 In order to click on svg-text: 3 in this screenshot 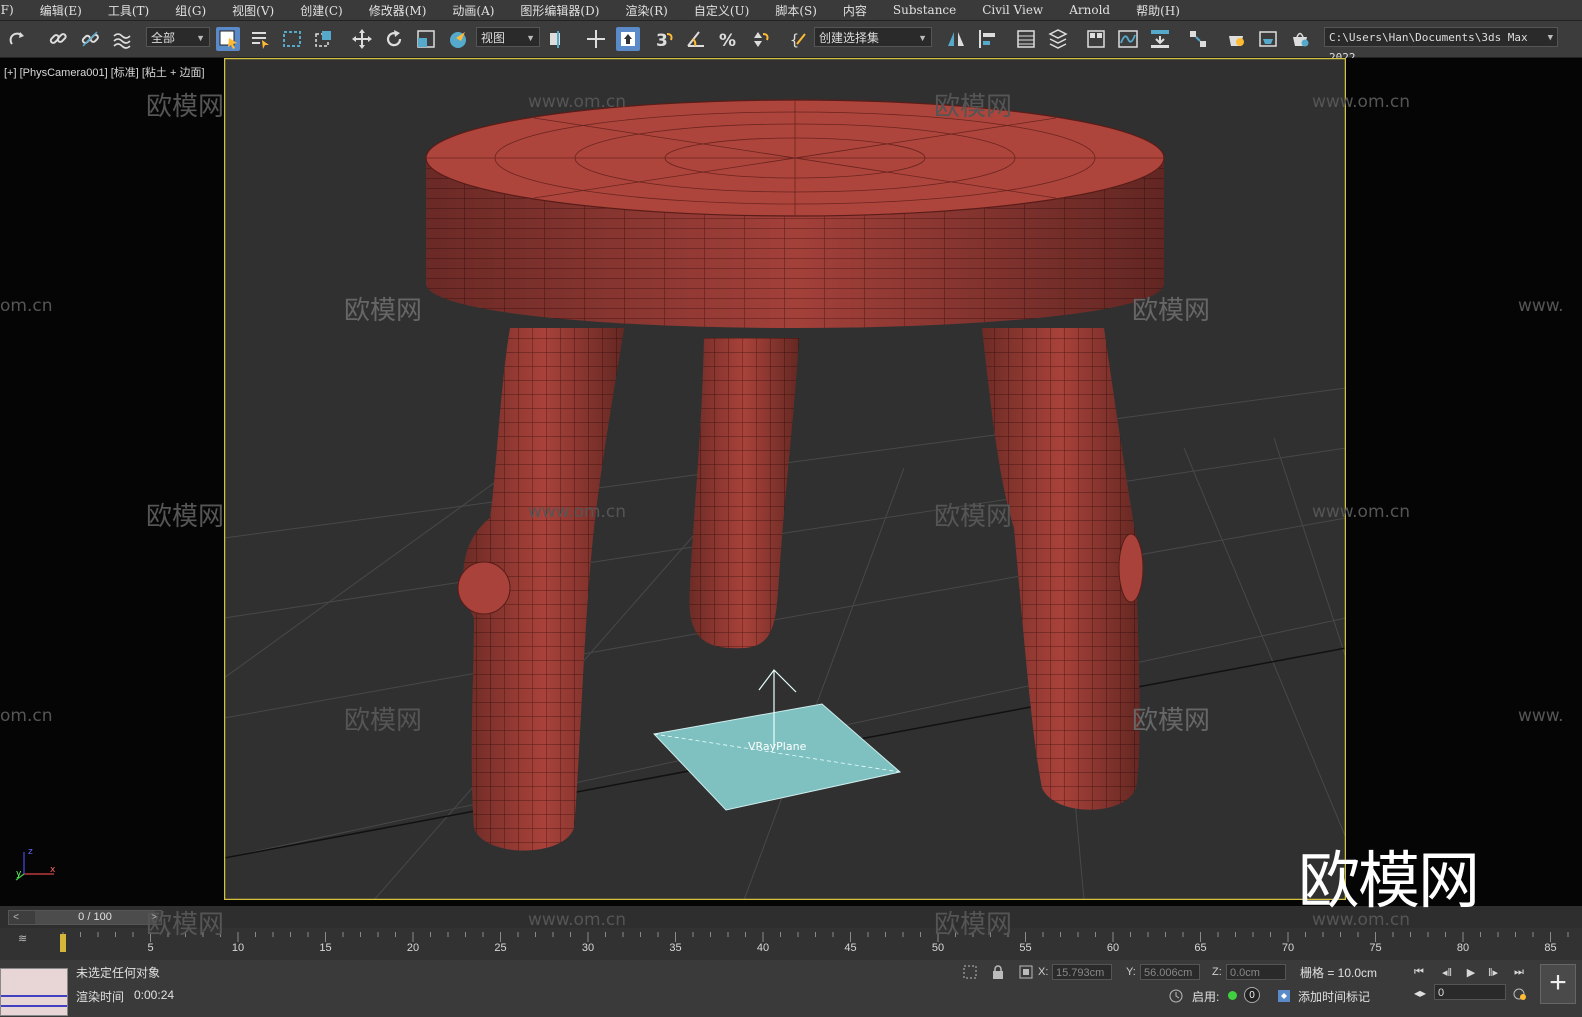, I will do `click(662, 40)`.